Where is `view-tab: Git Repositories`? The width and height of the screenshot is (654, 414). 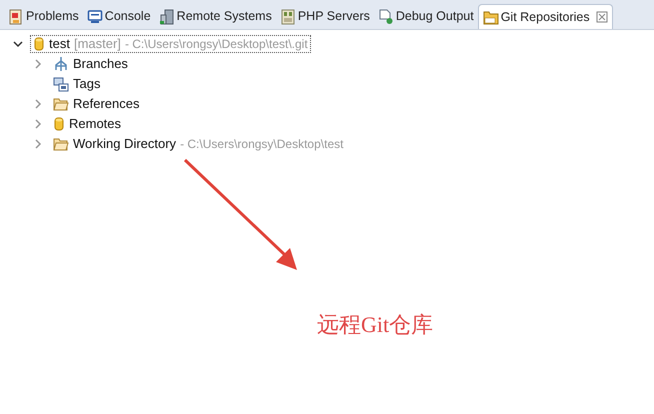
view-tab: Git Repositories is located at coordinates (545, 16).